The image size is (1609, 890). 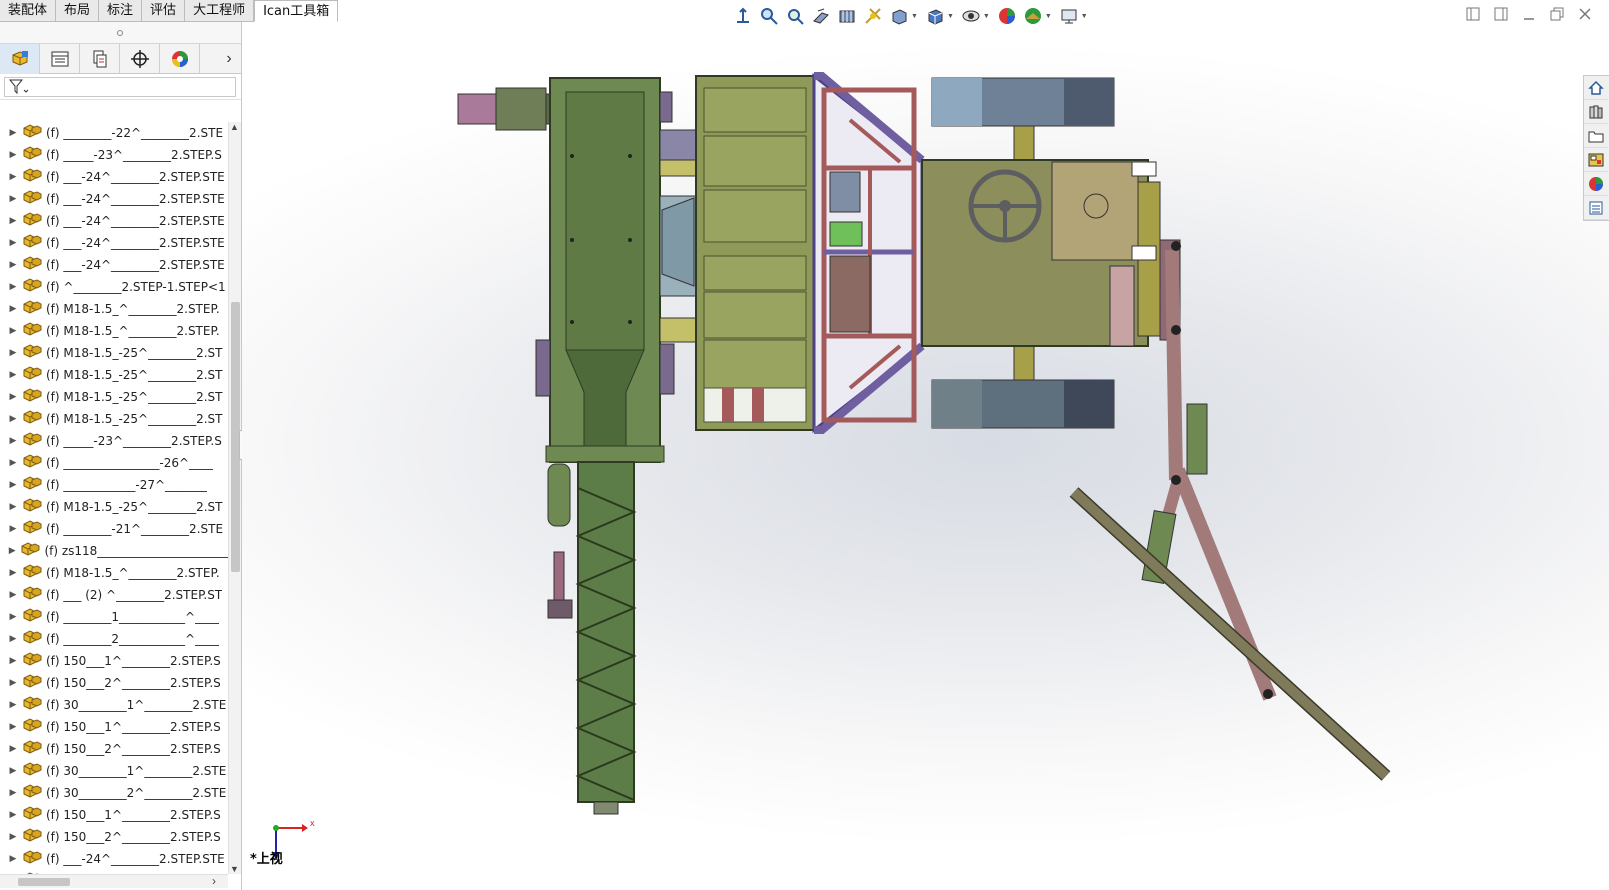 I want to click on tree-item: ▶ (f) ____________-27^_______, so click(x=114, y=485).